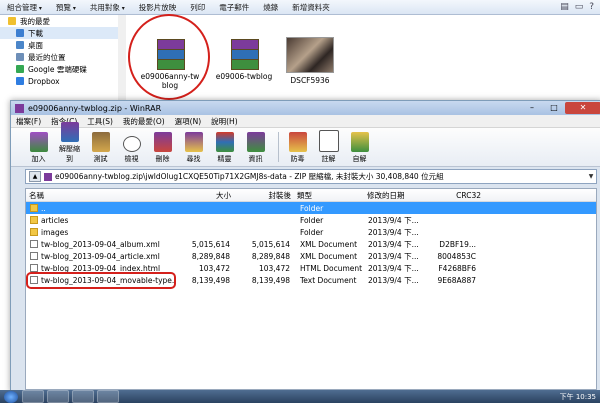 The width and height of the screenshot is (600, 403). Describe the element at coordinates (193, 142) in the screenshot. I see `find-icon` at that location.